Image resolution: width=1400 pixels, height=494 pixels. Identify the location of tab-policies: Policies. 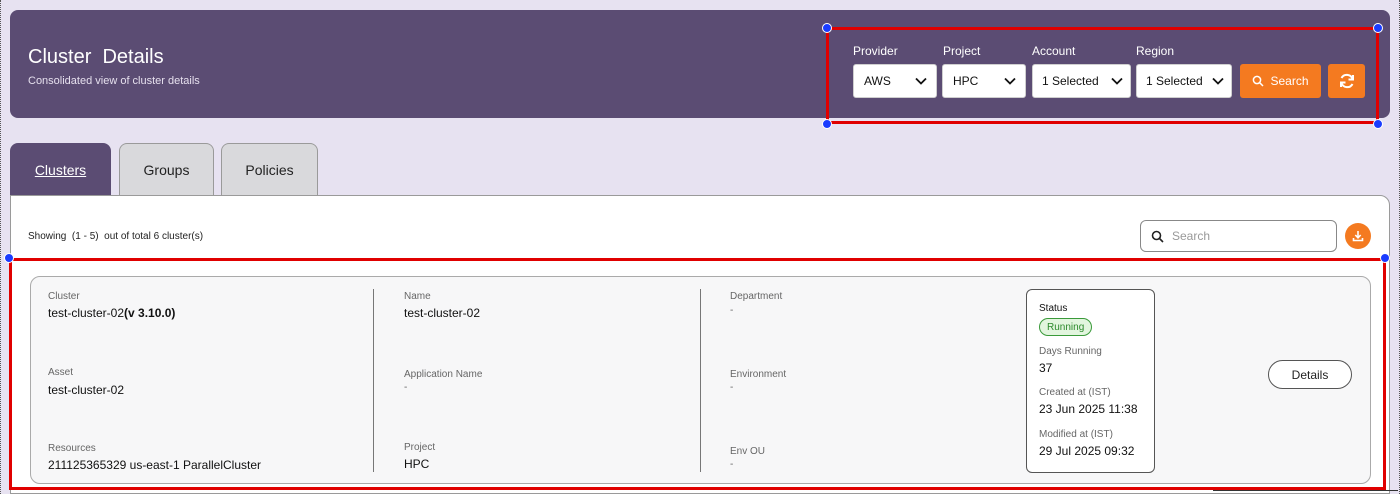
(269, 169).